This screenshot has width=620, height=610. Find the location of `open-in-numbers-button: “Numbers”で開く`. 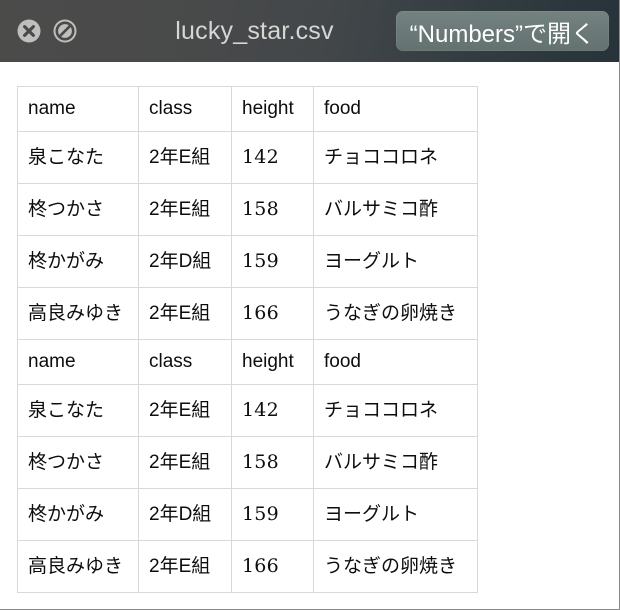

open-in-numbers-button: “Numbers”で開く is located at coordinates (502, 31).